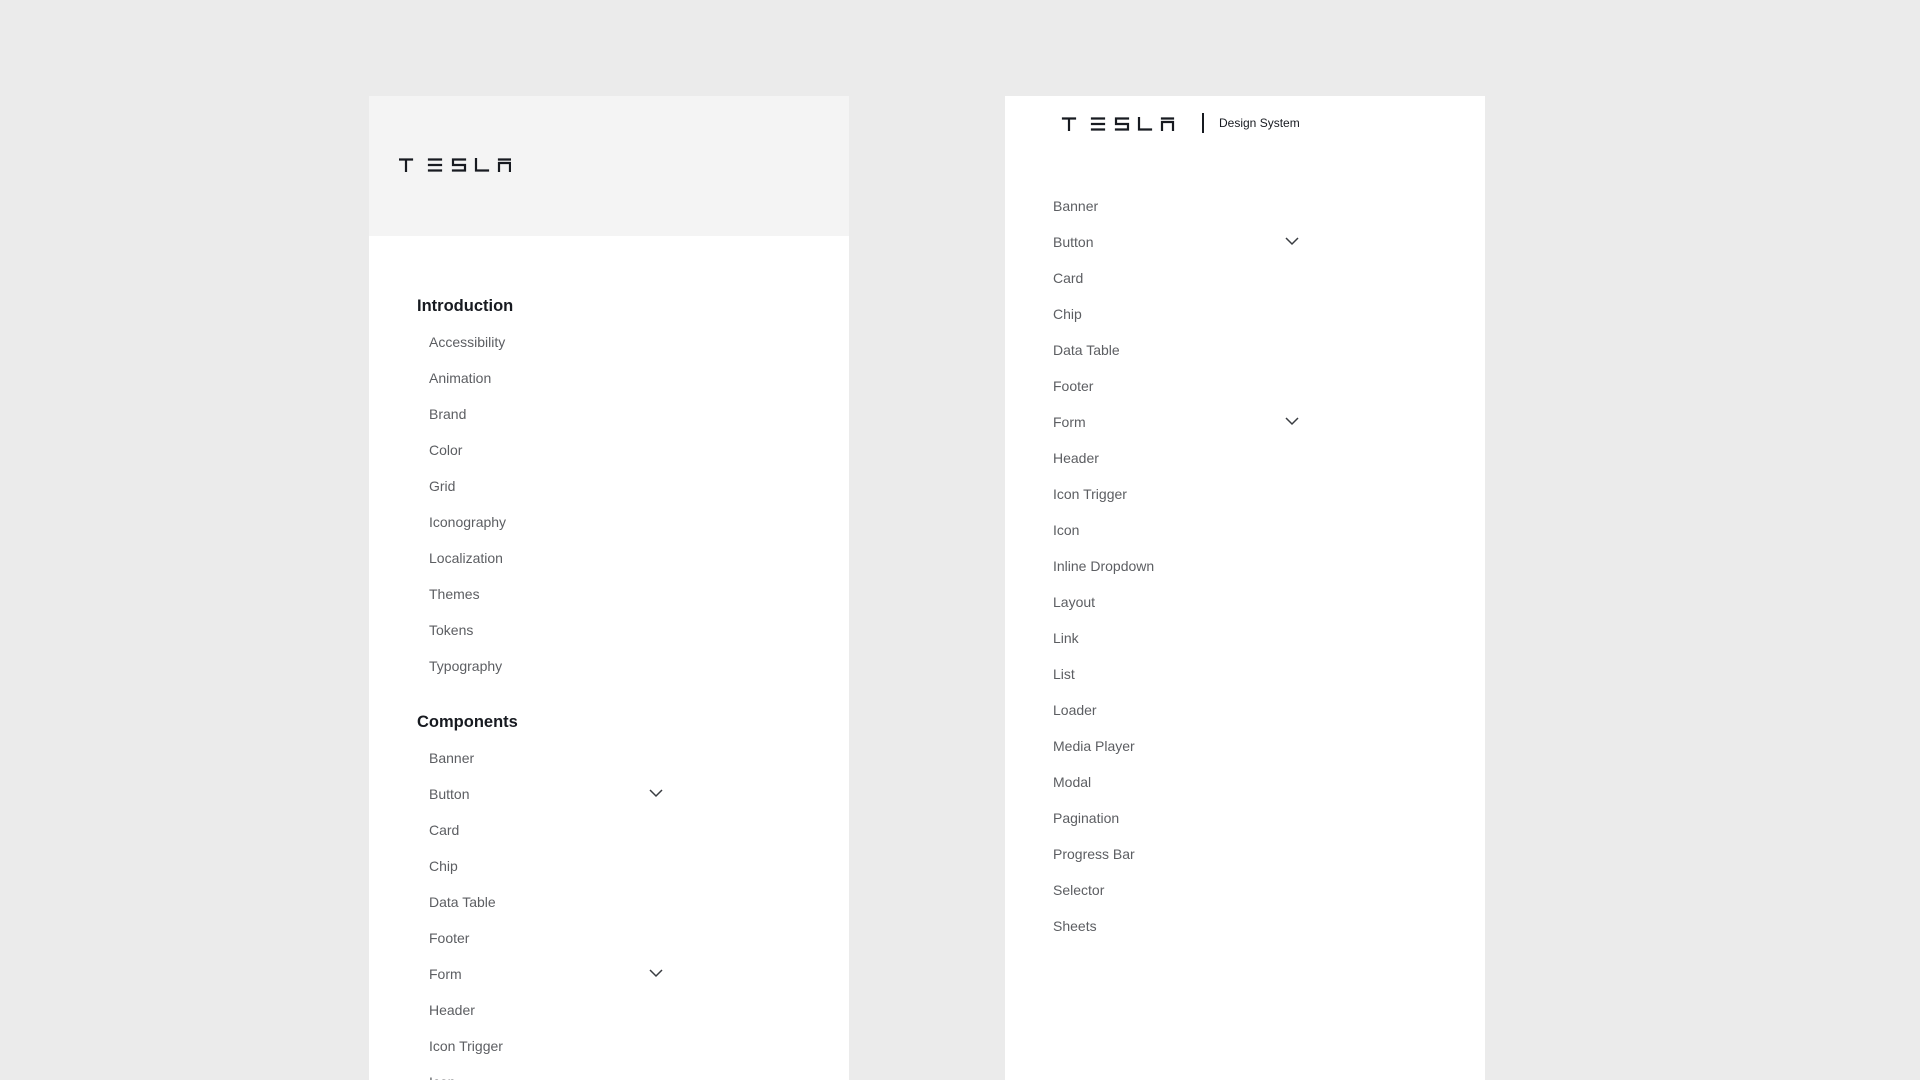  I want to click on nav-item-sheets: Sheets, so click(1245, 926).